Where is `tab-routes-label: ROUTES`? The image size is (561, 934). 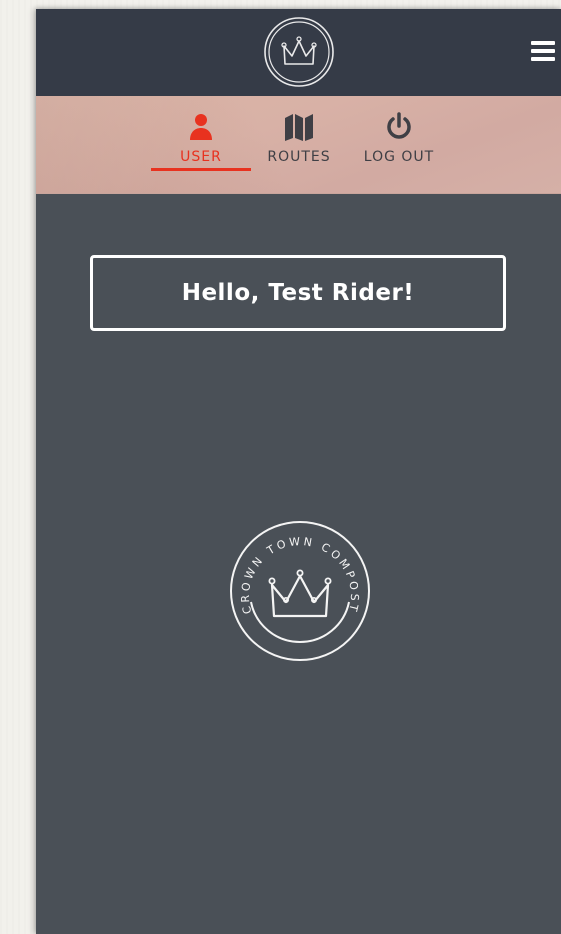 tab-routes-label: ROUTES is located at coordinates (299, 157).